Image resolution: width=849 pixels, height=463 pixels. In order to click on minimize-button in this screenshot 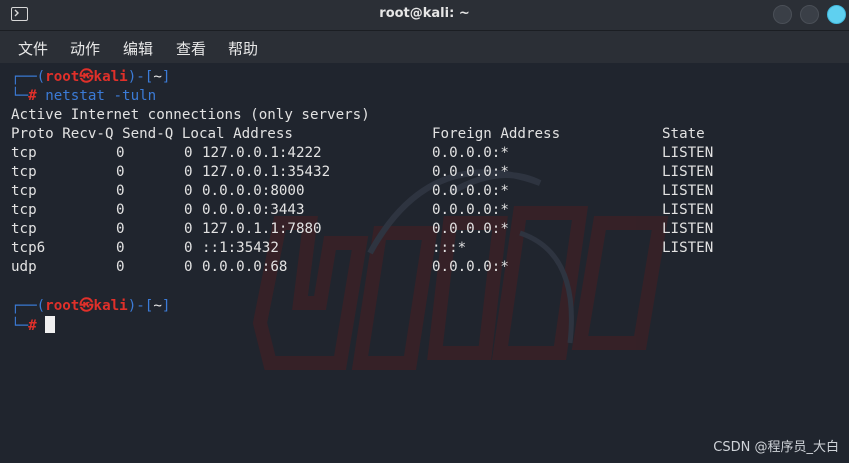, I will do `click(782, 14)`.